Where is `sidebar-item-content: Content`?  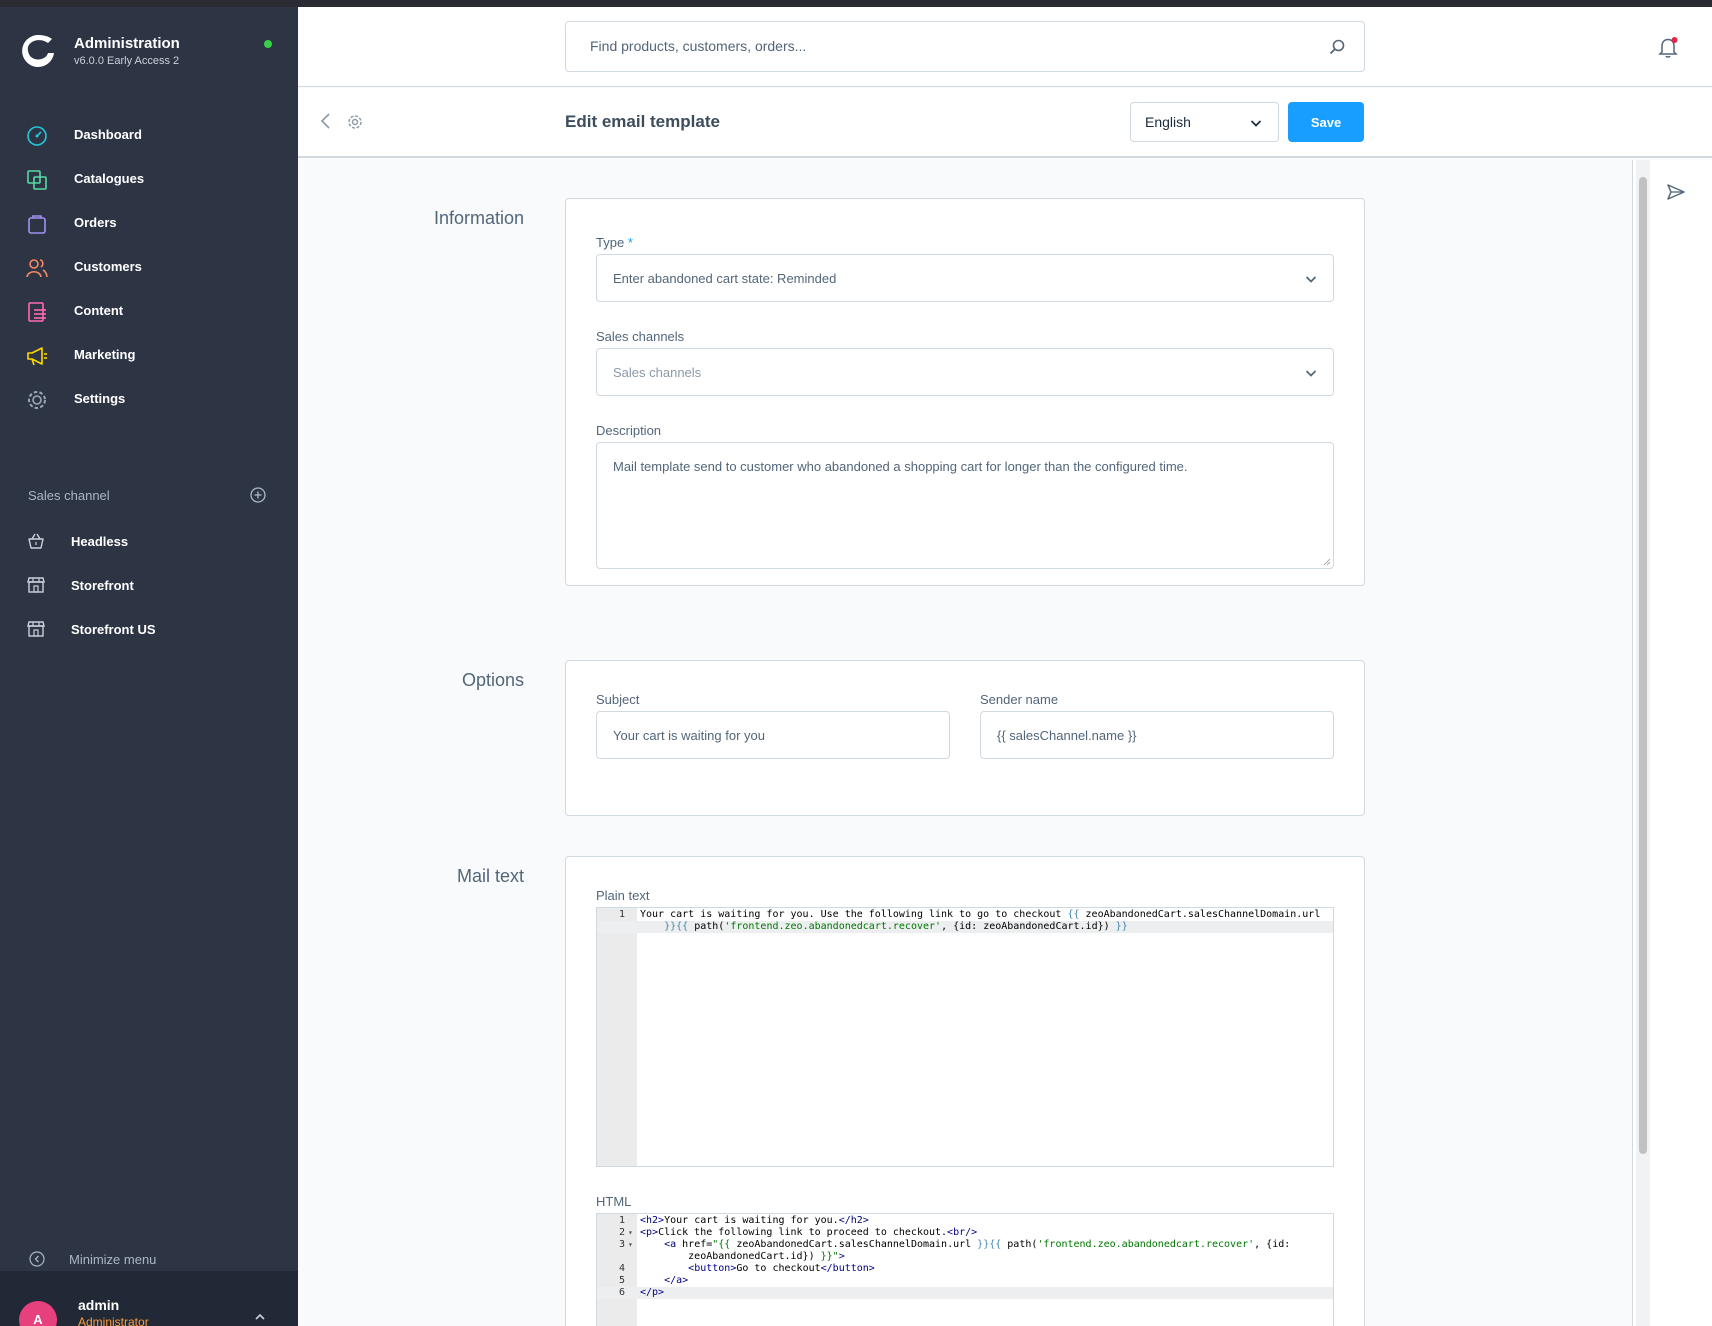
sidebar-item-content: Content is located at coordinates (149, 311).